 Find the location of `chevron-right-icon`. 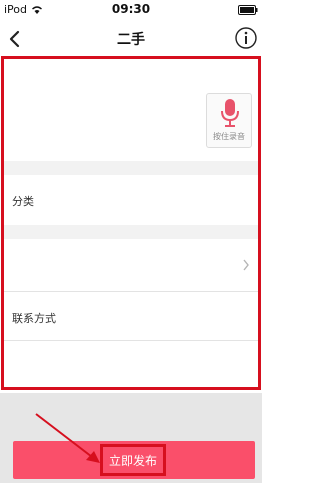

chevron-right-icon is located at coordinates (246, 265).